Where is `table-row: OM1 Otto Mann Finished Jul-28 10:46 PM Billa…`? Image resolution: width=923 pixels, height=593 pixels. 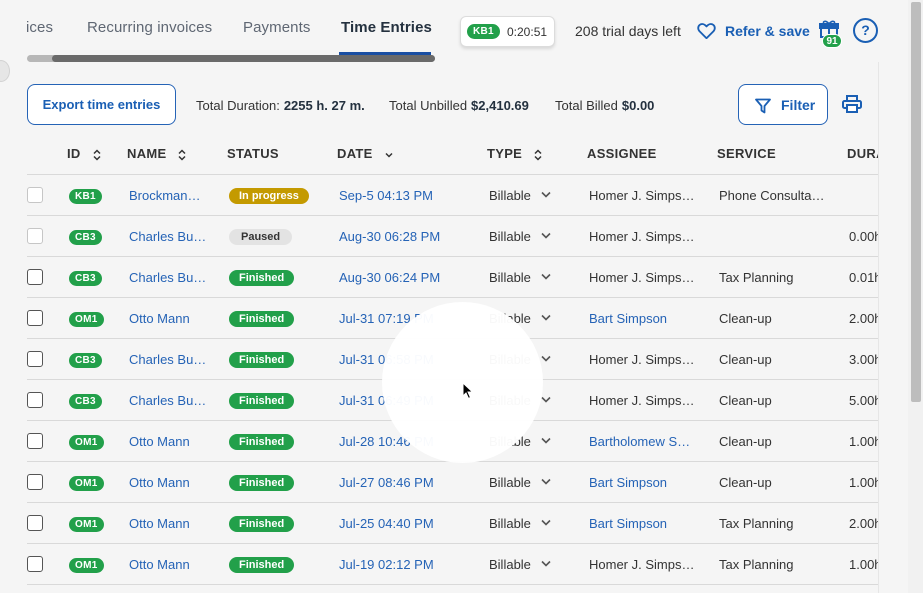
table-row: OM1 Otto Mann Finished Jul-28 10:46 PM Billa… is located at coordinates (452, 441).